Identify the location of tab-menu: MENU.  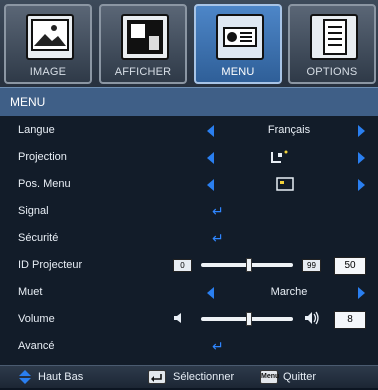
(238, 44).